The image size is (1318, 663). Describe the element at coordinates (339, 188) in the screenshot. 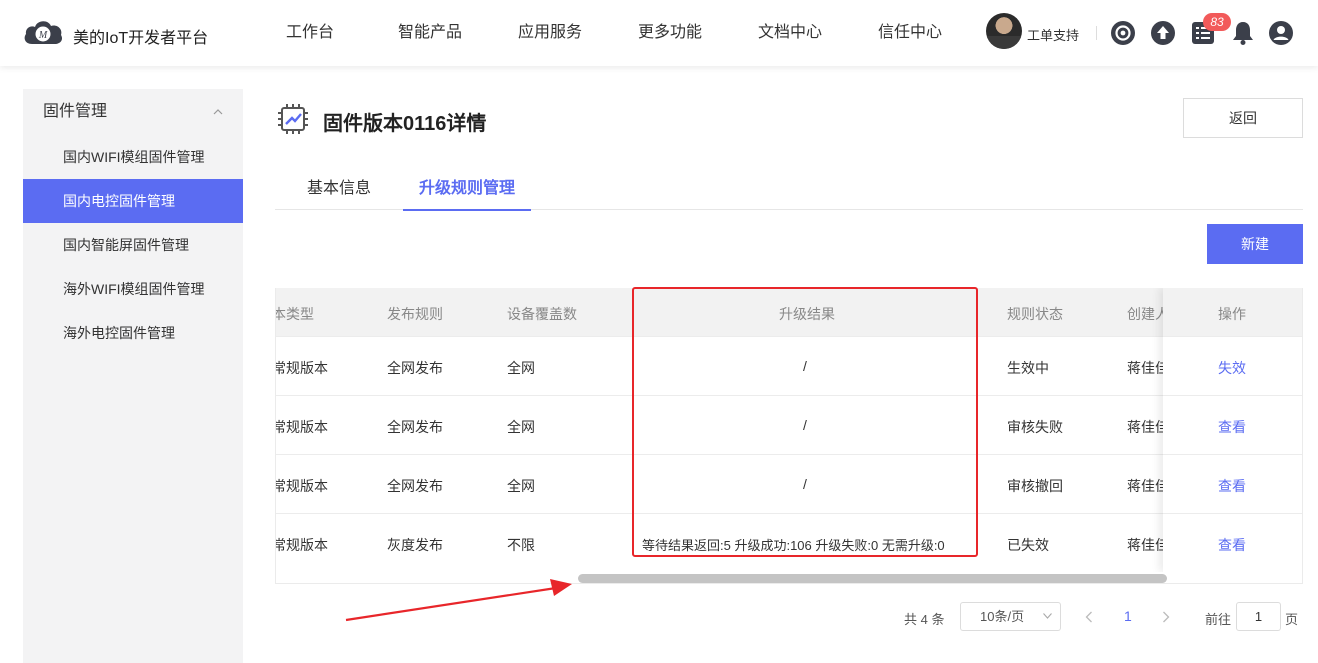

I see `tab-basic-info: 基本信息` at that location.